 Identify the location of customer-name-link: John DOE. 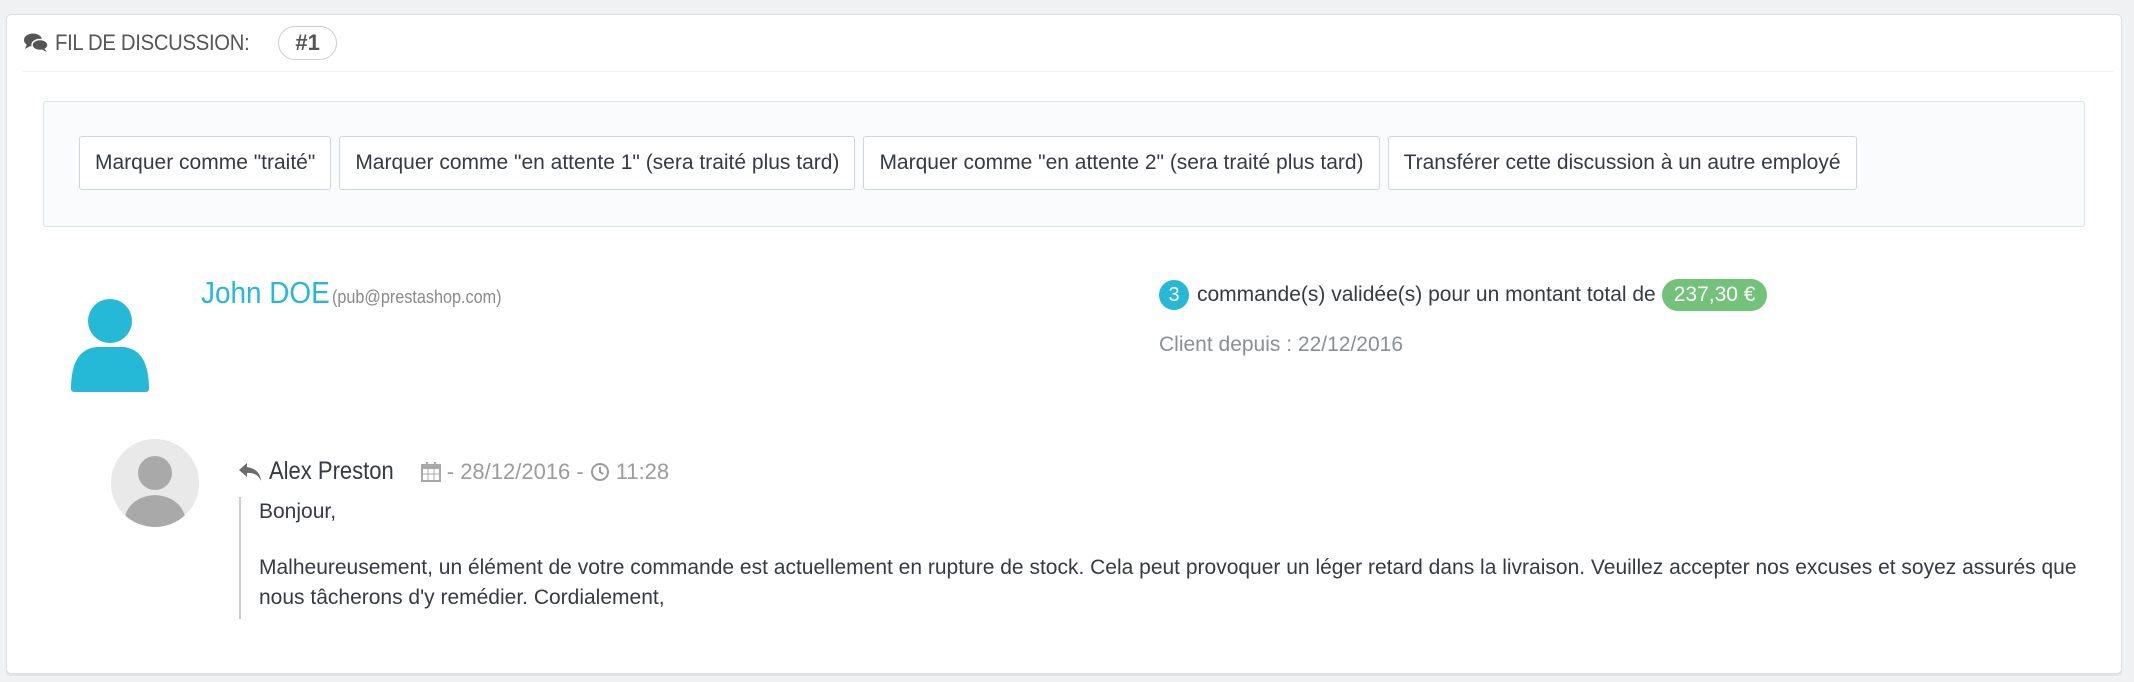
(265, 293).